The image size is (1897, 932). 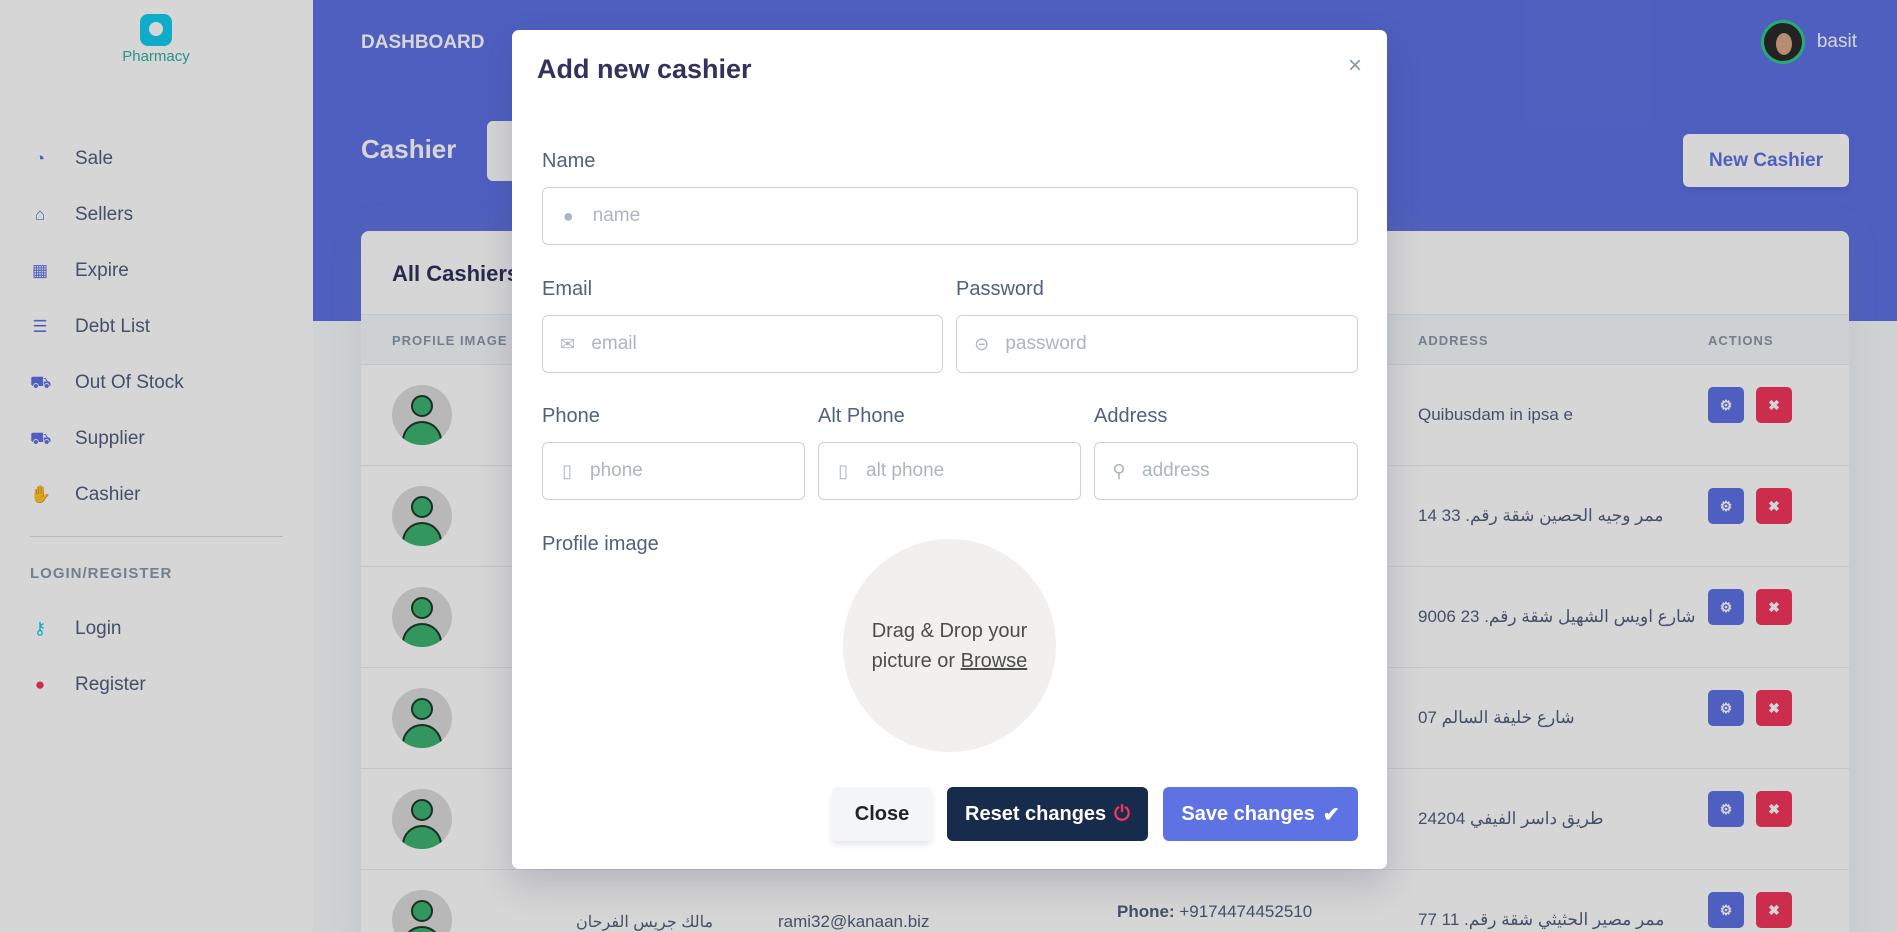 I want to click on lock-icon: ⊝, so click(x=982, y=343).